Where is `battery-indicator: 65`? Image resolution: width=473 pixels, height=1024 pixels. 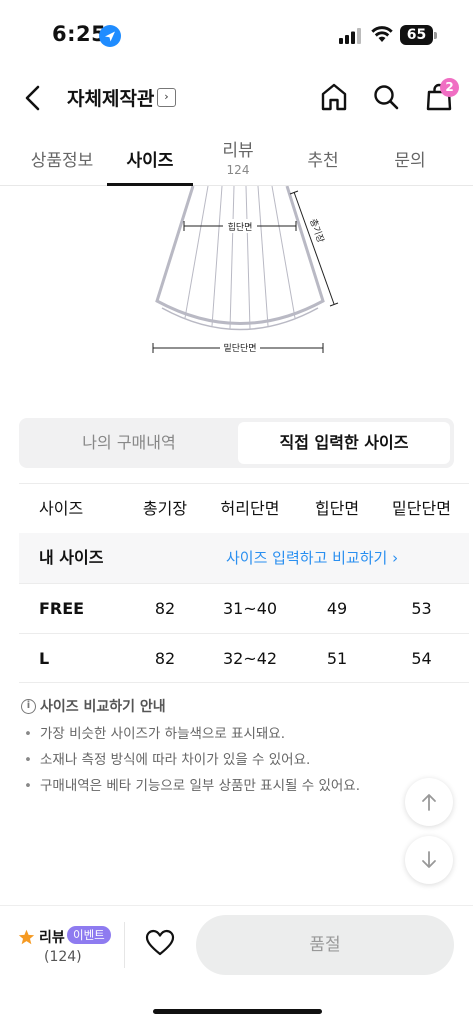
battery-indicator: 65 is located at coordinates (416, 35).